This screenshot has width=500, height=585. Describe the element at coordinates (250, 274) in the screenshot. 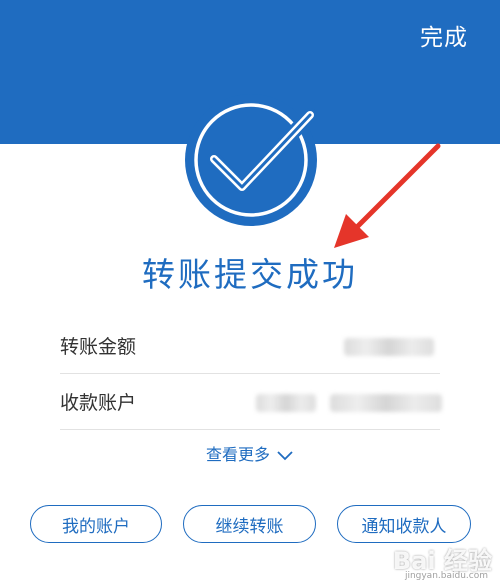

I see `page-title: 转账提交成功` at that location.